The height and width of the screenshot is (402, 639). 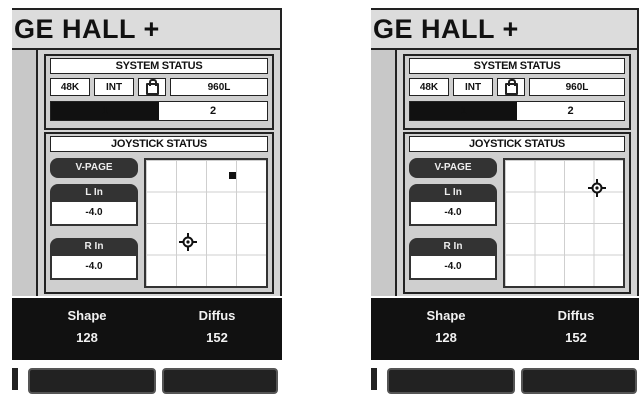 I want to click on target-marker, so click(x=233, y=176).